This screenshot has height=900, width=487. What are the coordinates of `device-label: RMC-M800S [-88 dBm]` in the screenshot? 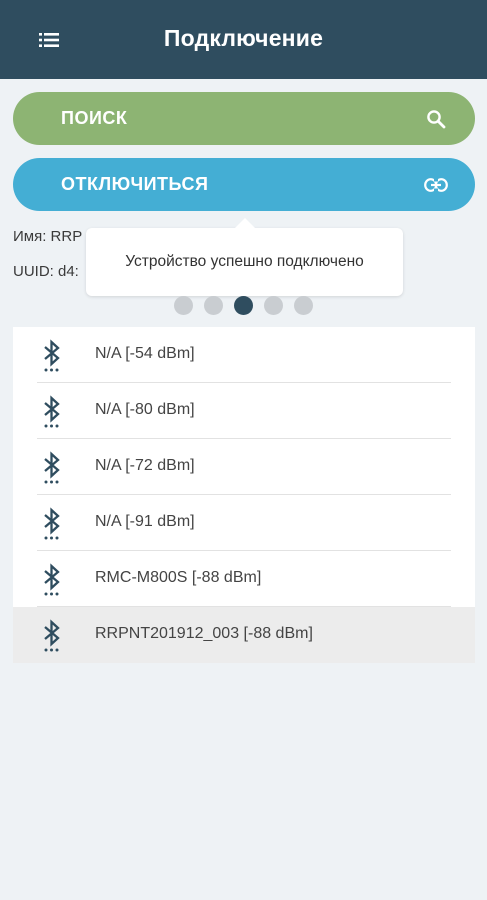 It's located at (178, 577).